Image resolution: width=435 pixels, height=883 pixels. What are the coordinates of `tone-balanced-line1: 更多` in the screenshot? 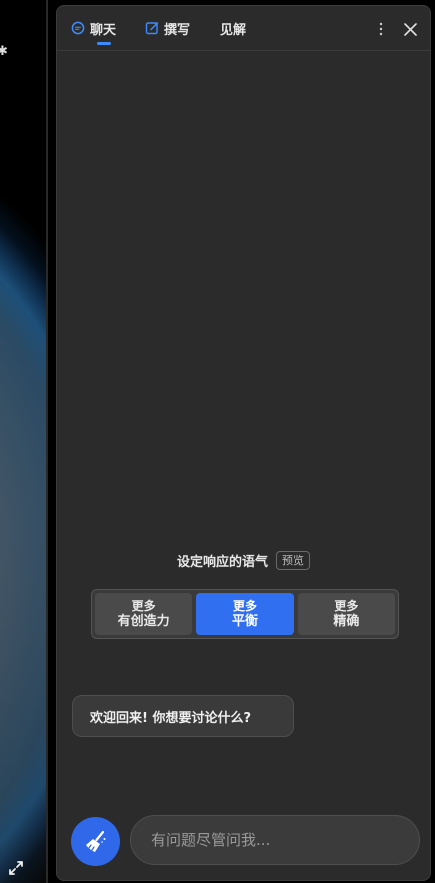 It's located at (244, 606).